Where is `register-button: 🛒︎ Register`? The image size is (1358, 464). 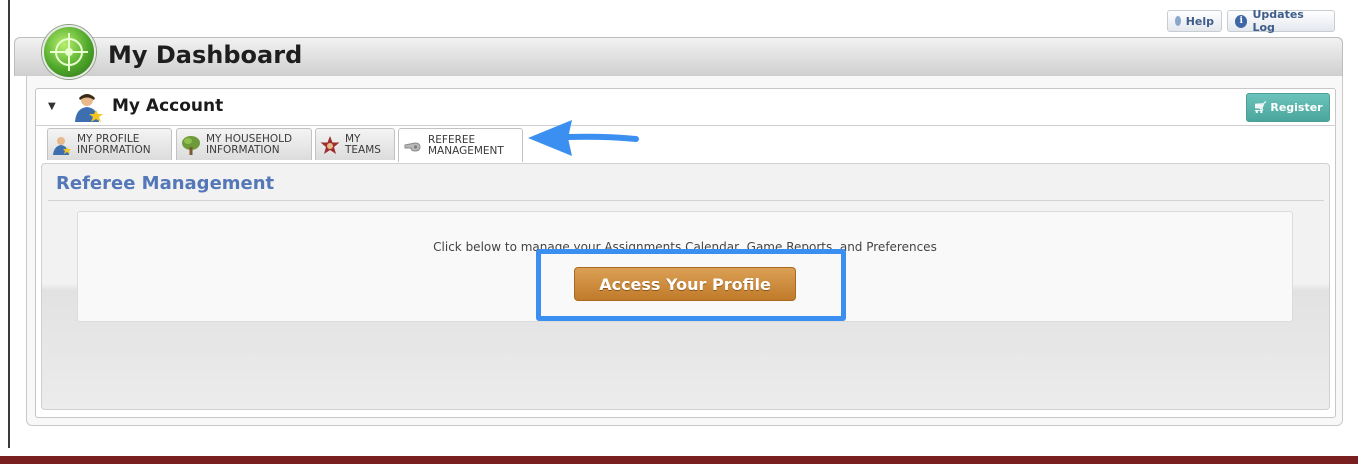 register-button: 🛒︎ Register is located at coordinates (1288, 107).